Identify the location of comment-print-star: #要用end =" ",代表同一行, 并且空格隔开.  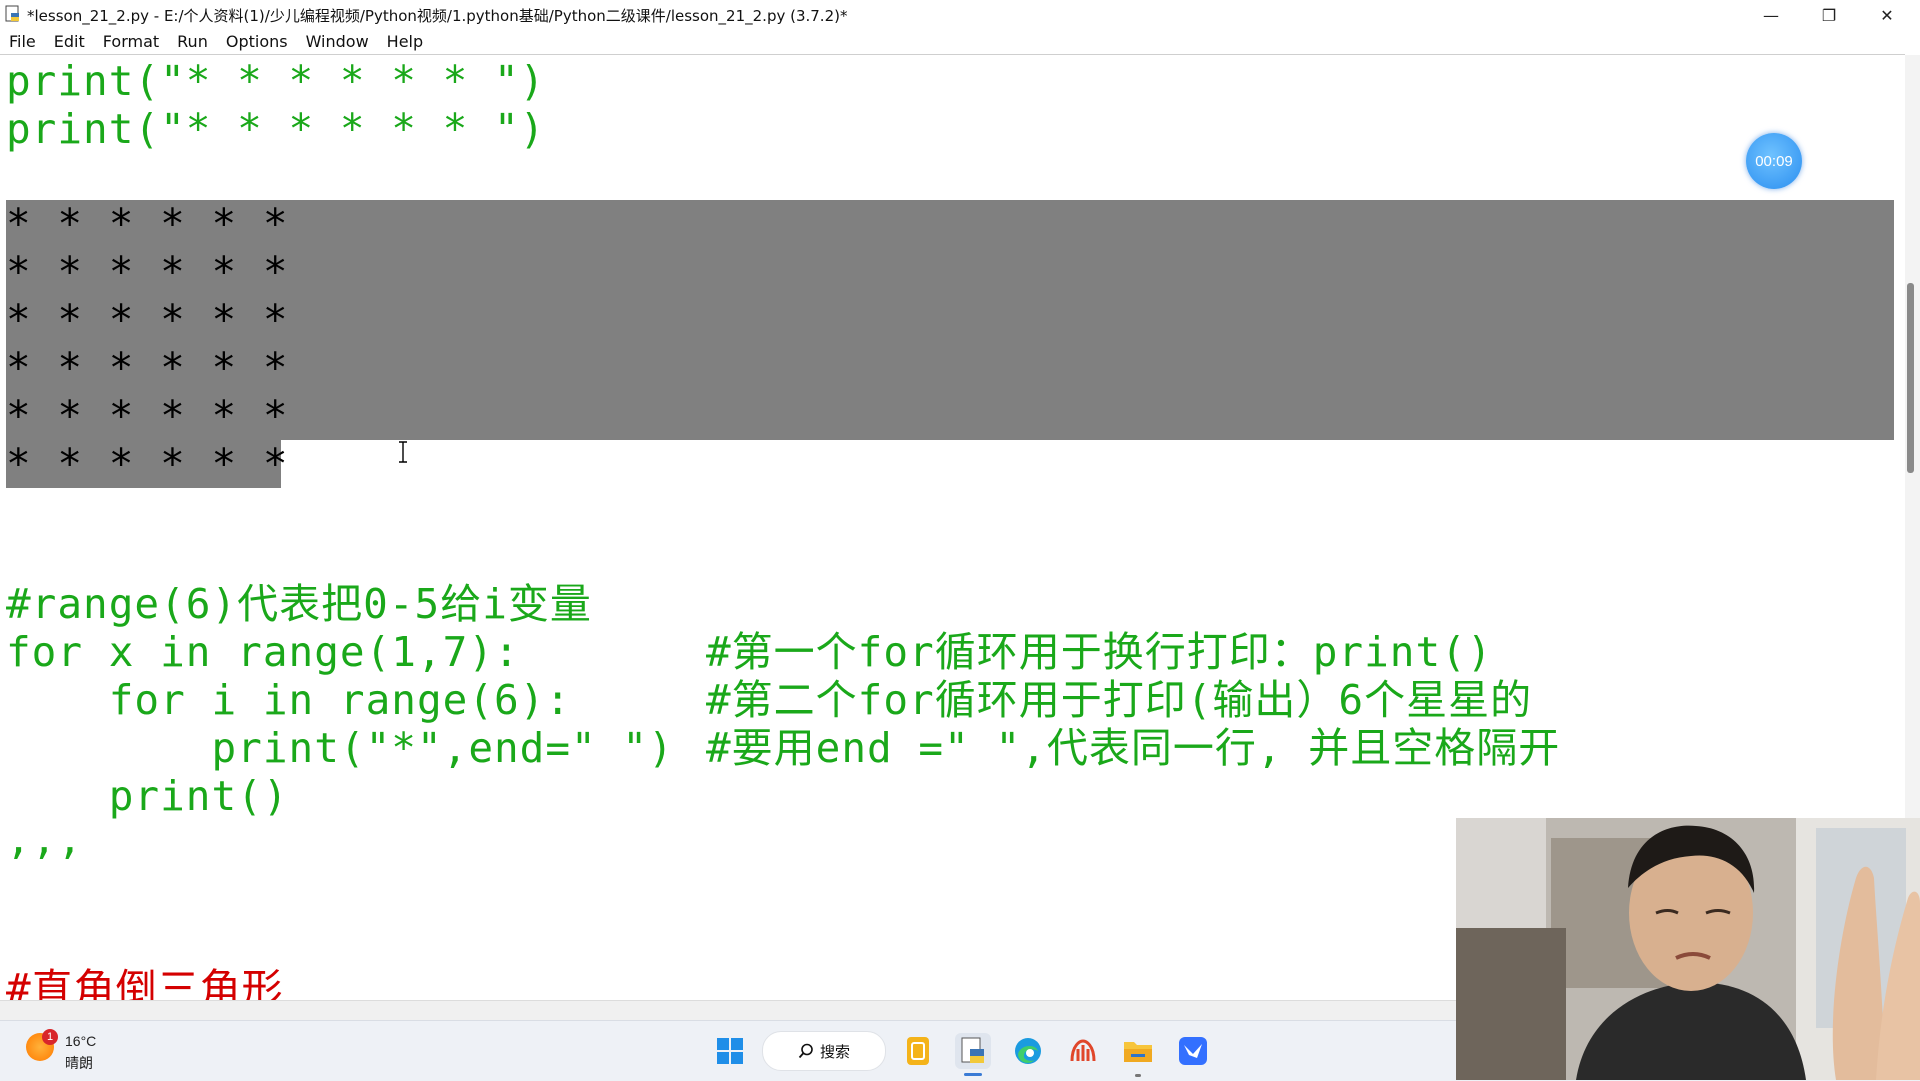
(1133, 748).